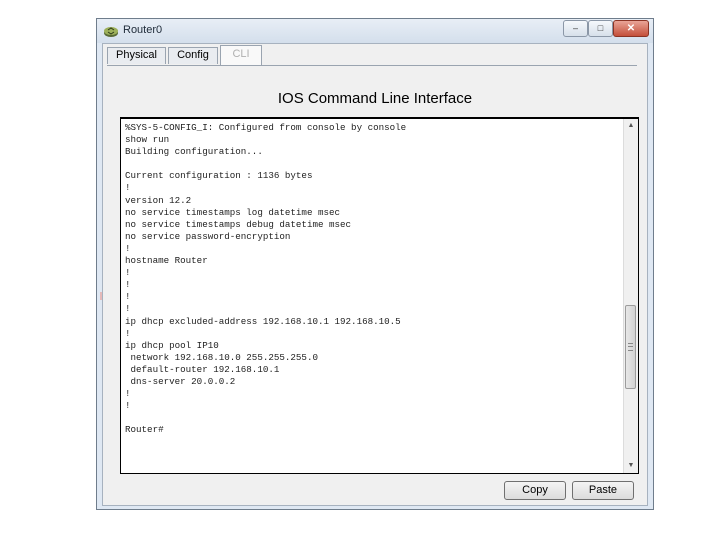 The width and height of the screenshot is (720, 540). I want to click on title-bar: Router0 – □ ✕, so click(375, 31).